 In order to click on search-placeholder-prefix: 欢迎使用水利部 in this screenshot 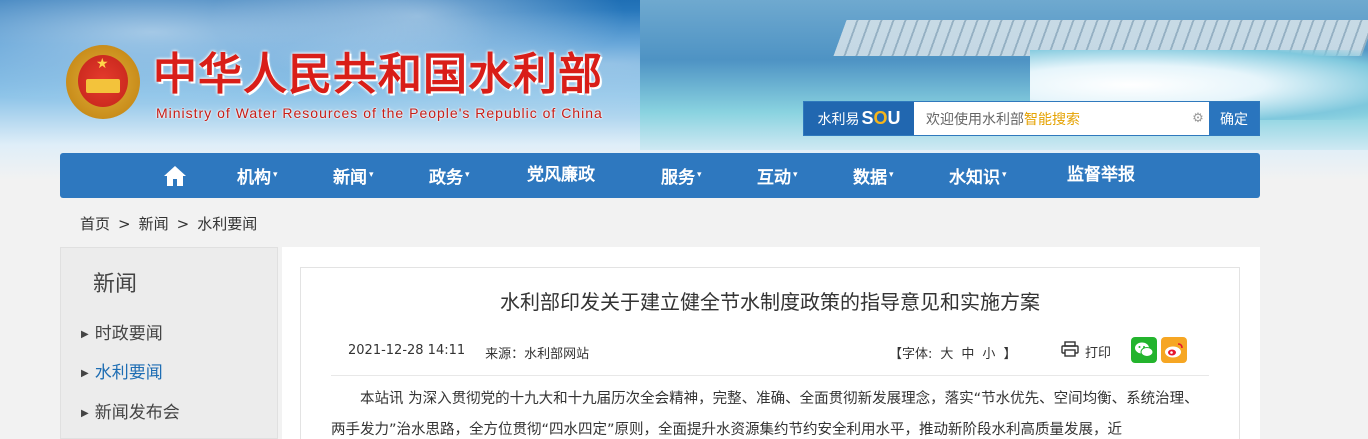, I will do `click(975, 119)`.